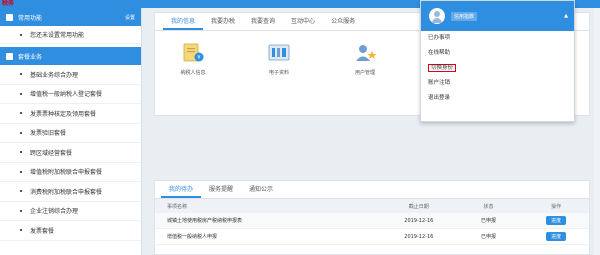  I want to click on user-management-icon, so click(365, 53).